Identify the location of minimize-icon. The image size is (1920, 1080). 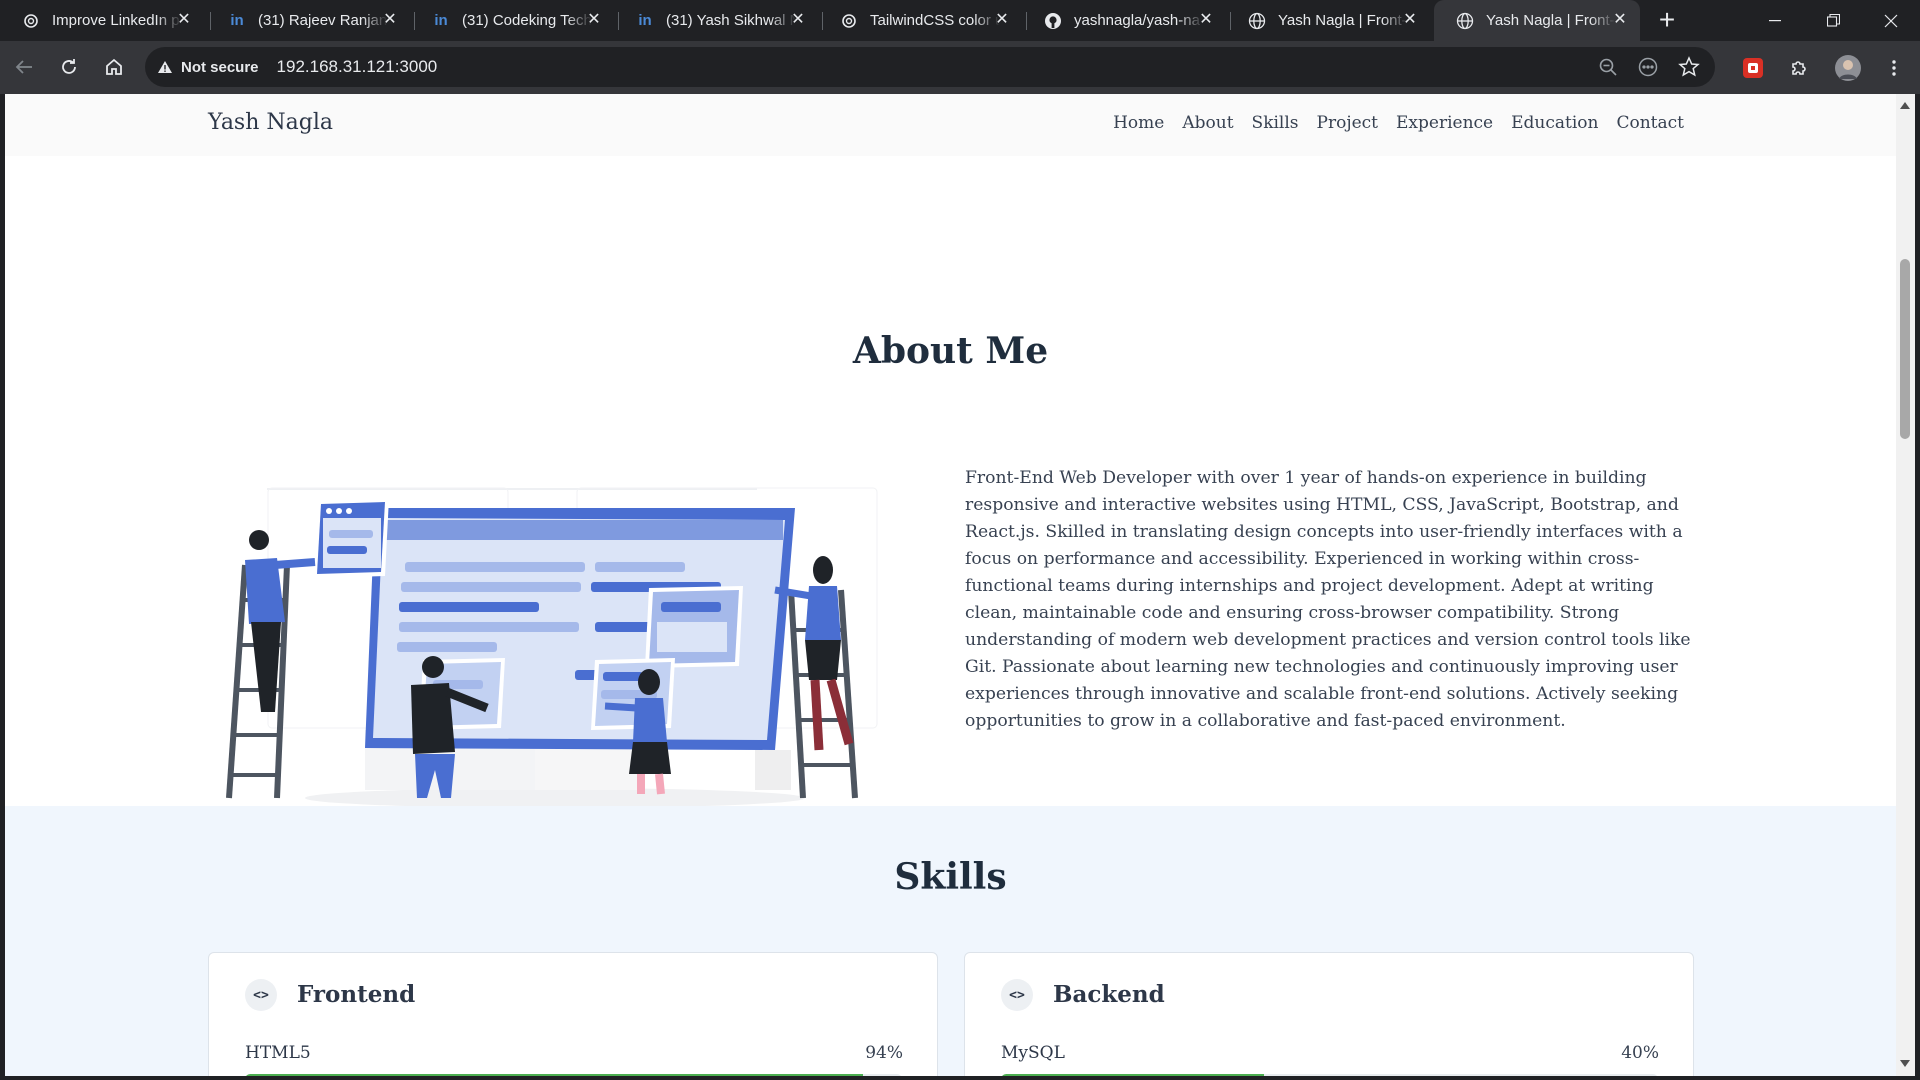
(1775, 20).